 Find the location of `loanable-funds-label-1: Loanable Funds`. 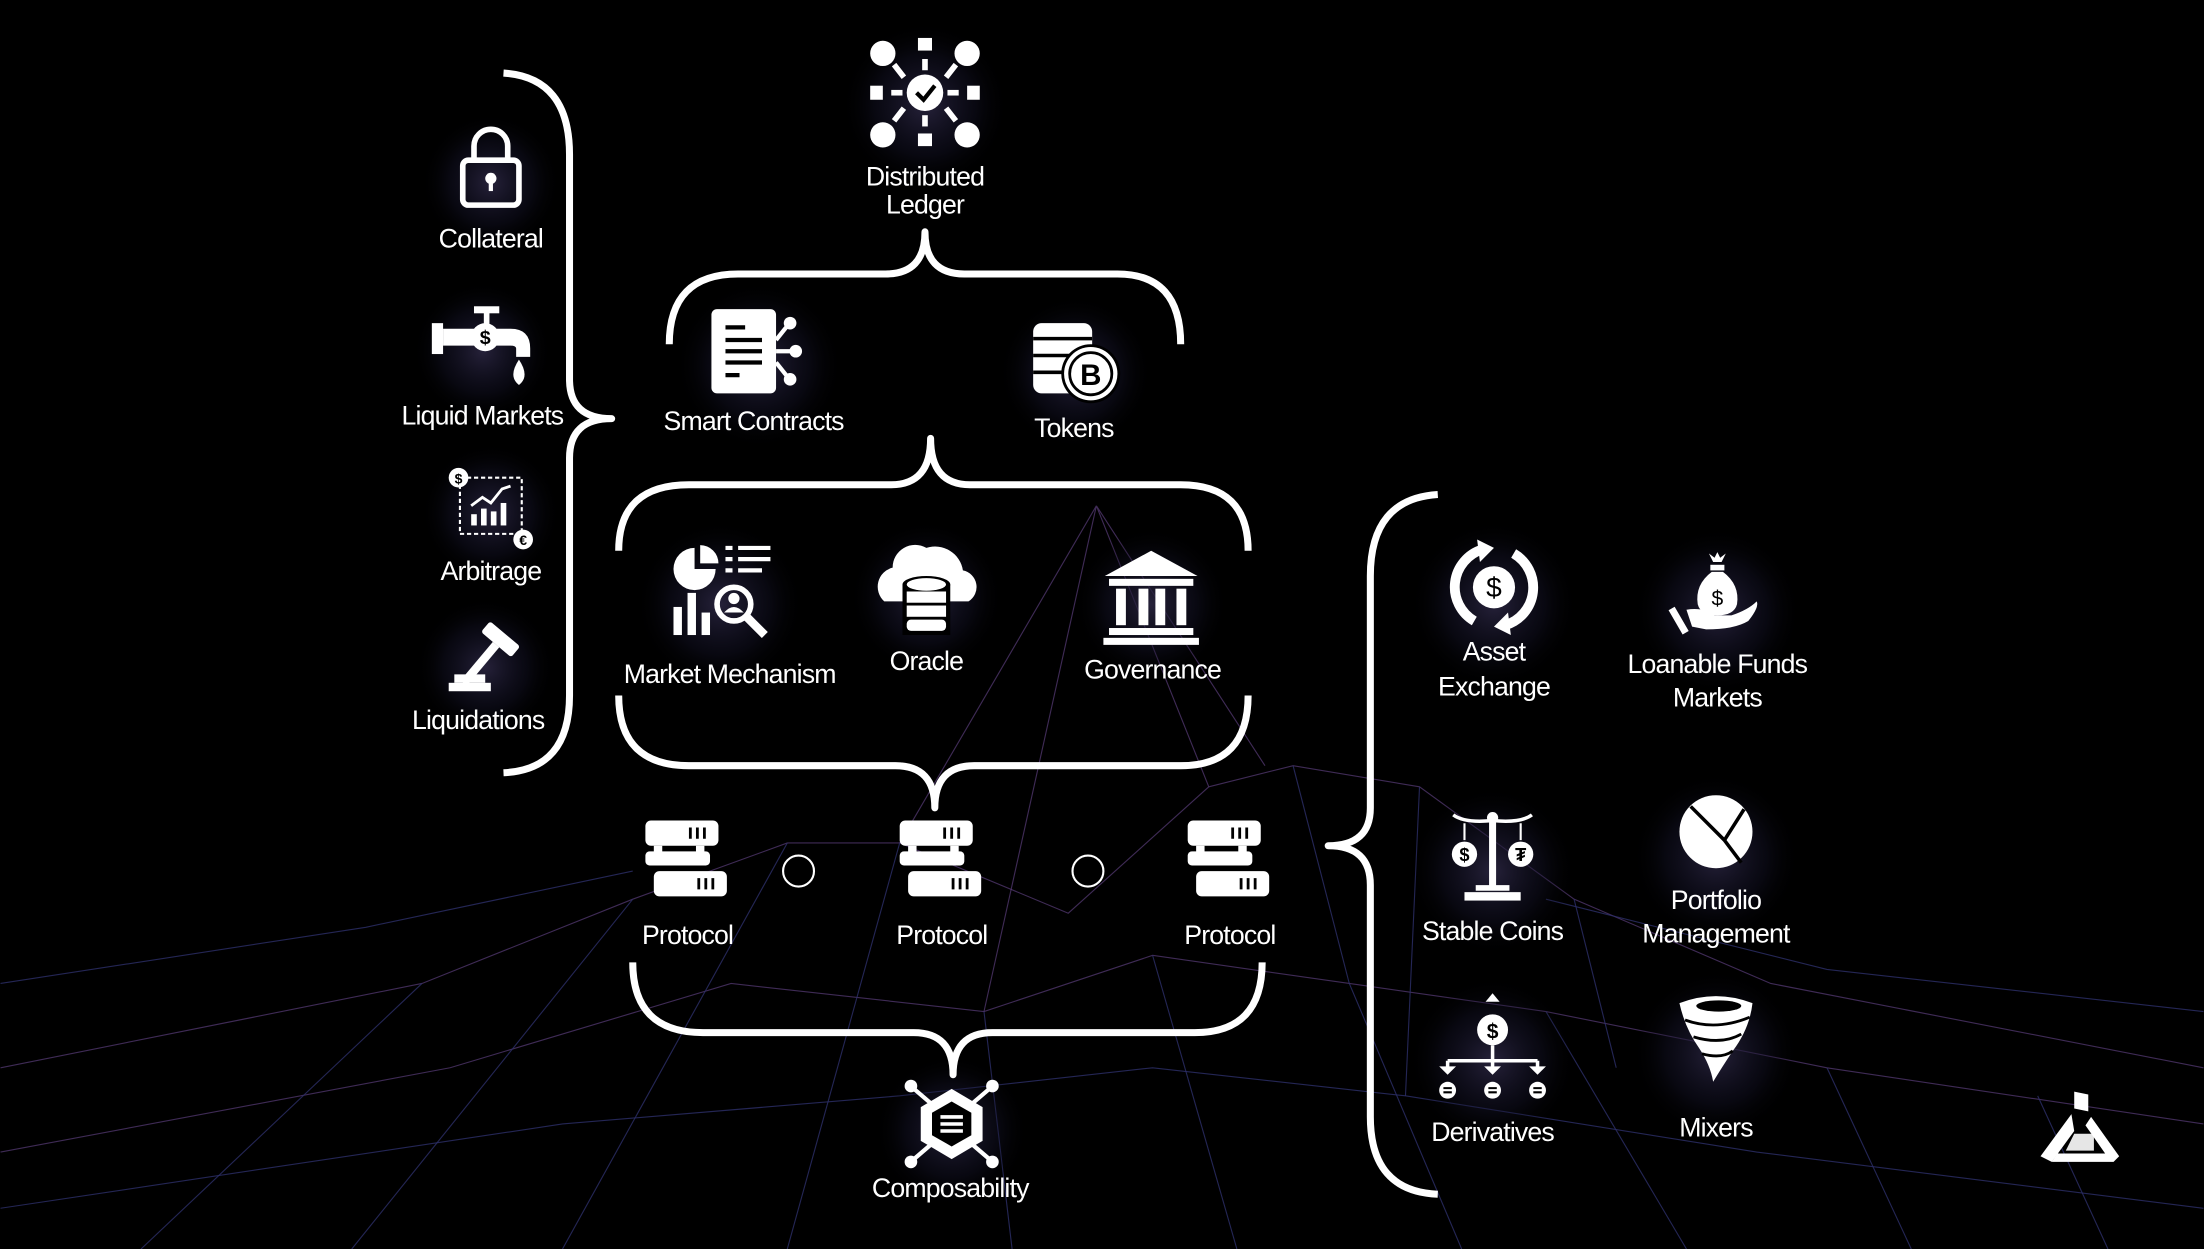

loanable-funds-label-1: Loanable Funds is located at coordinates (1718, 664).